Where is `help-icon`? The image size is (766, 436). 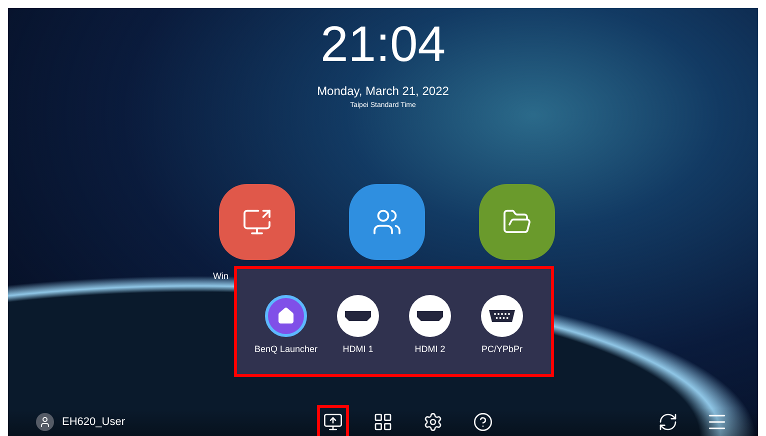
help-icon is located at coordinates (483, 422).